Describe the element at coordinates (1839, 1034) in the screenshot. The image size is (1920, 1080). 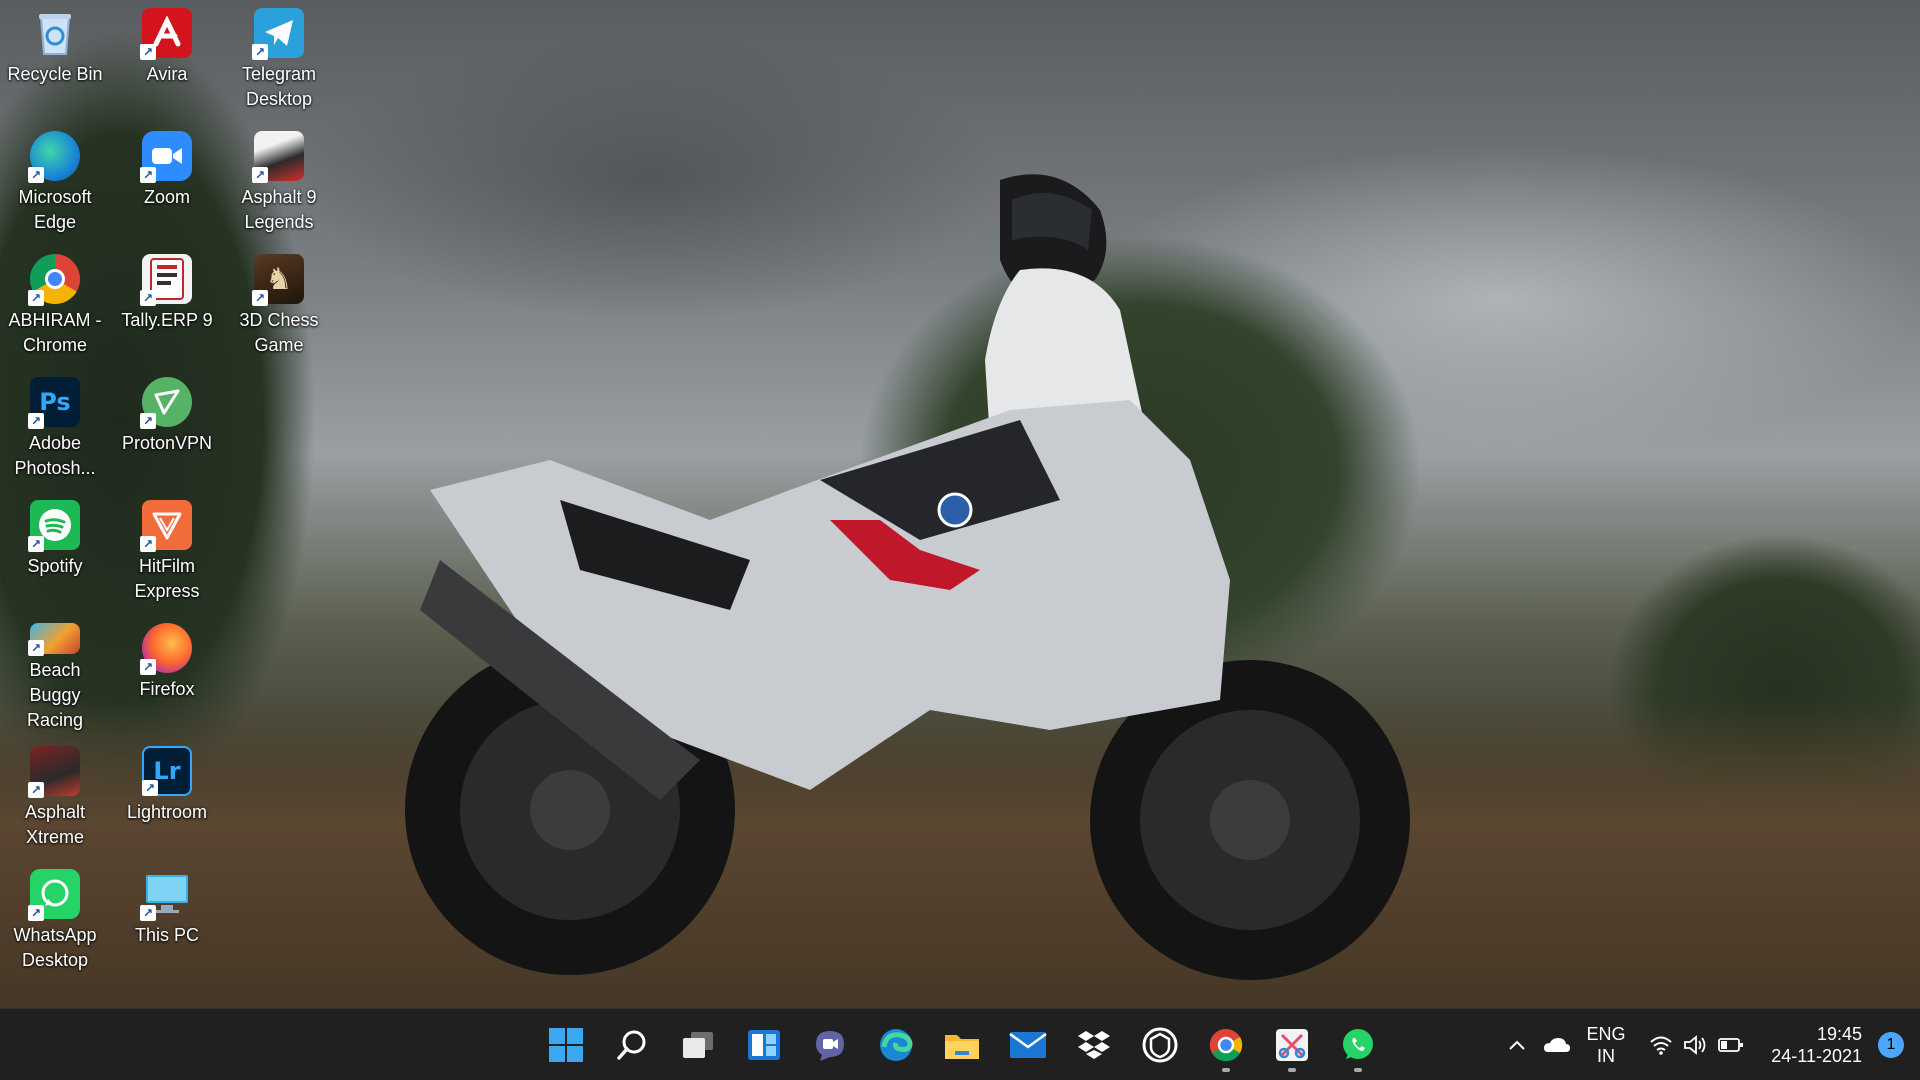
I see `clock-time: 19:45` at that location.